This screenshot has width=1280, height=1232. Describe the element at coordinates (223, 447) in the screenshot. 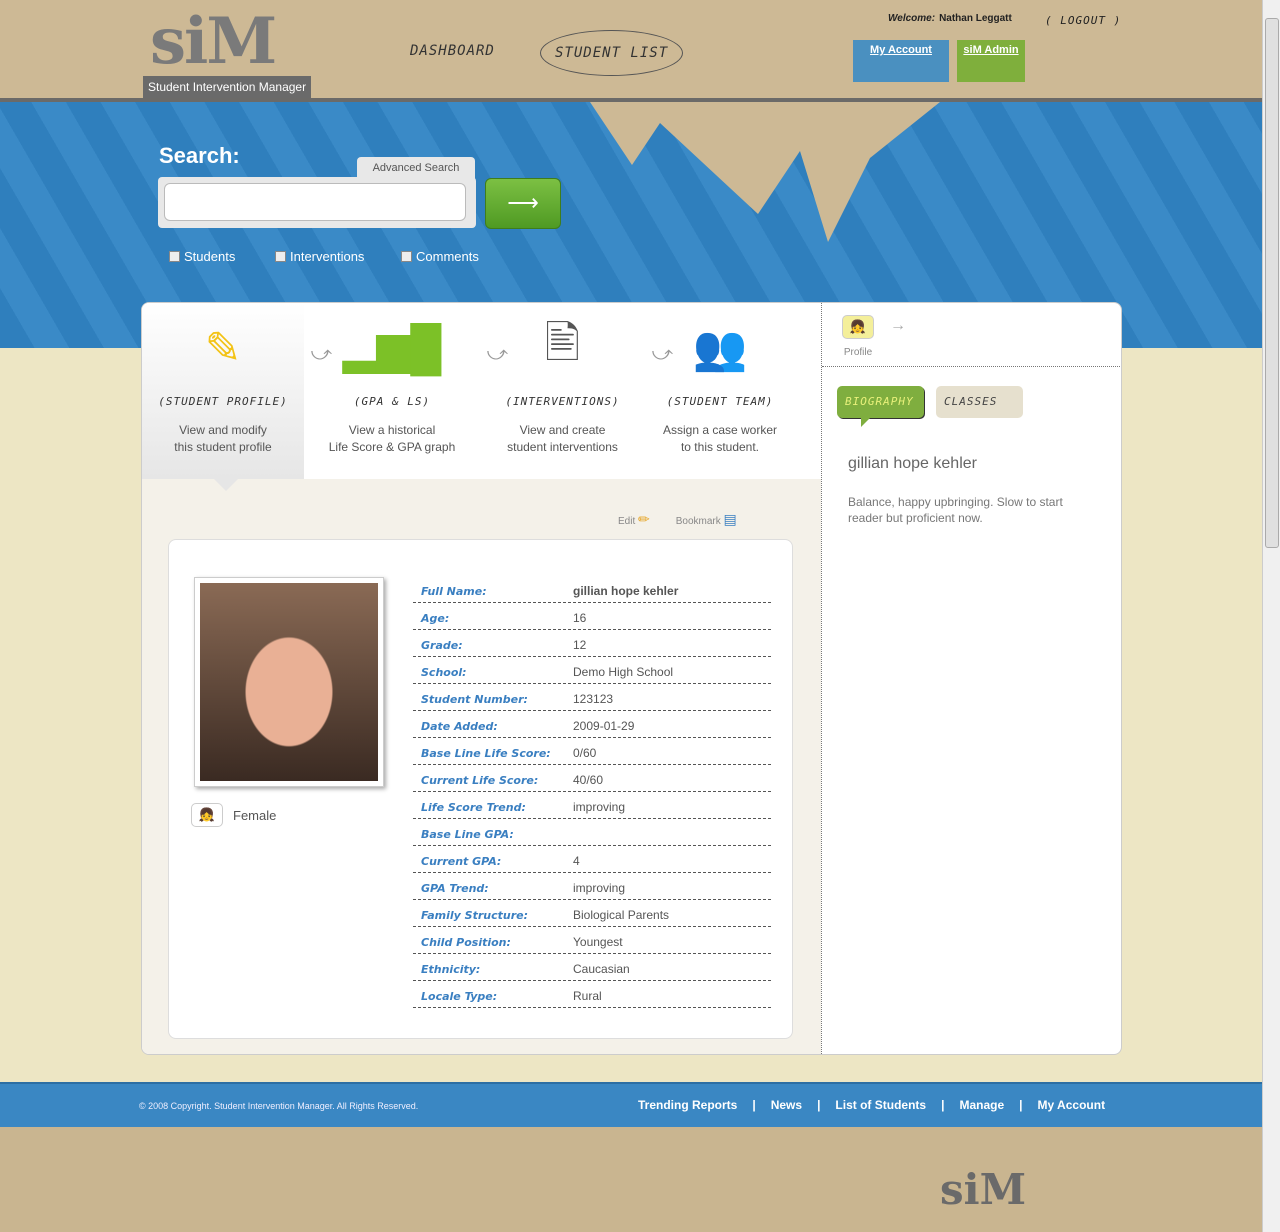

I see `step-desc: this student profile` at that location.